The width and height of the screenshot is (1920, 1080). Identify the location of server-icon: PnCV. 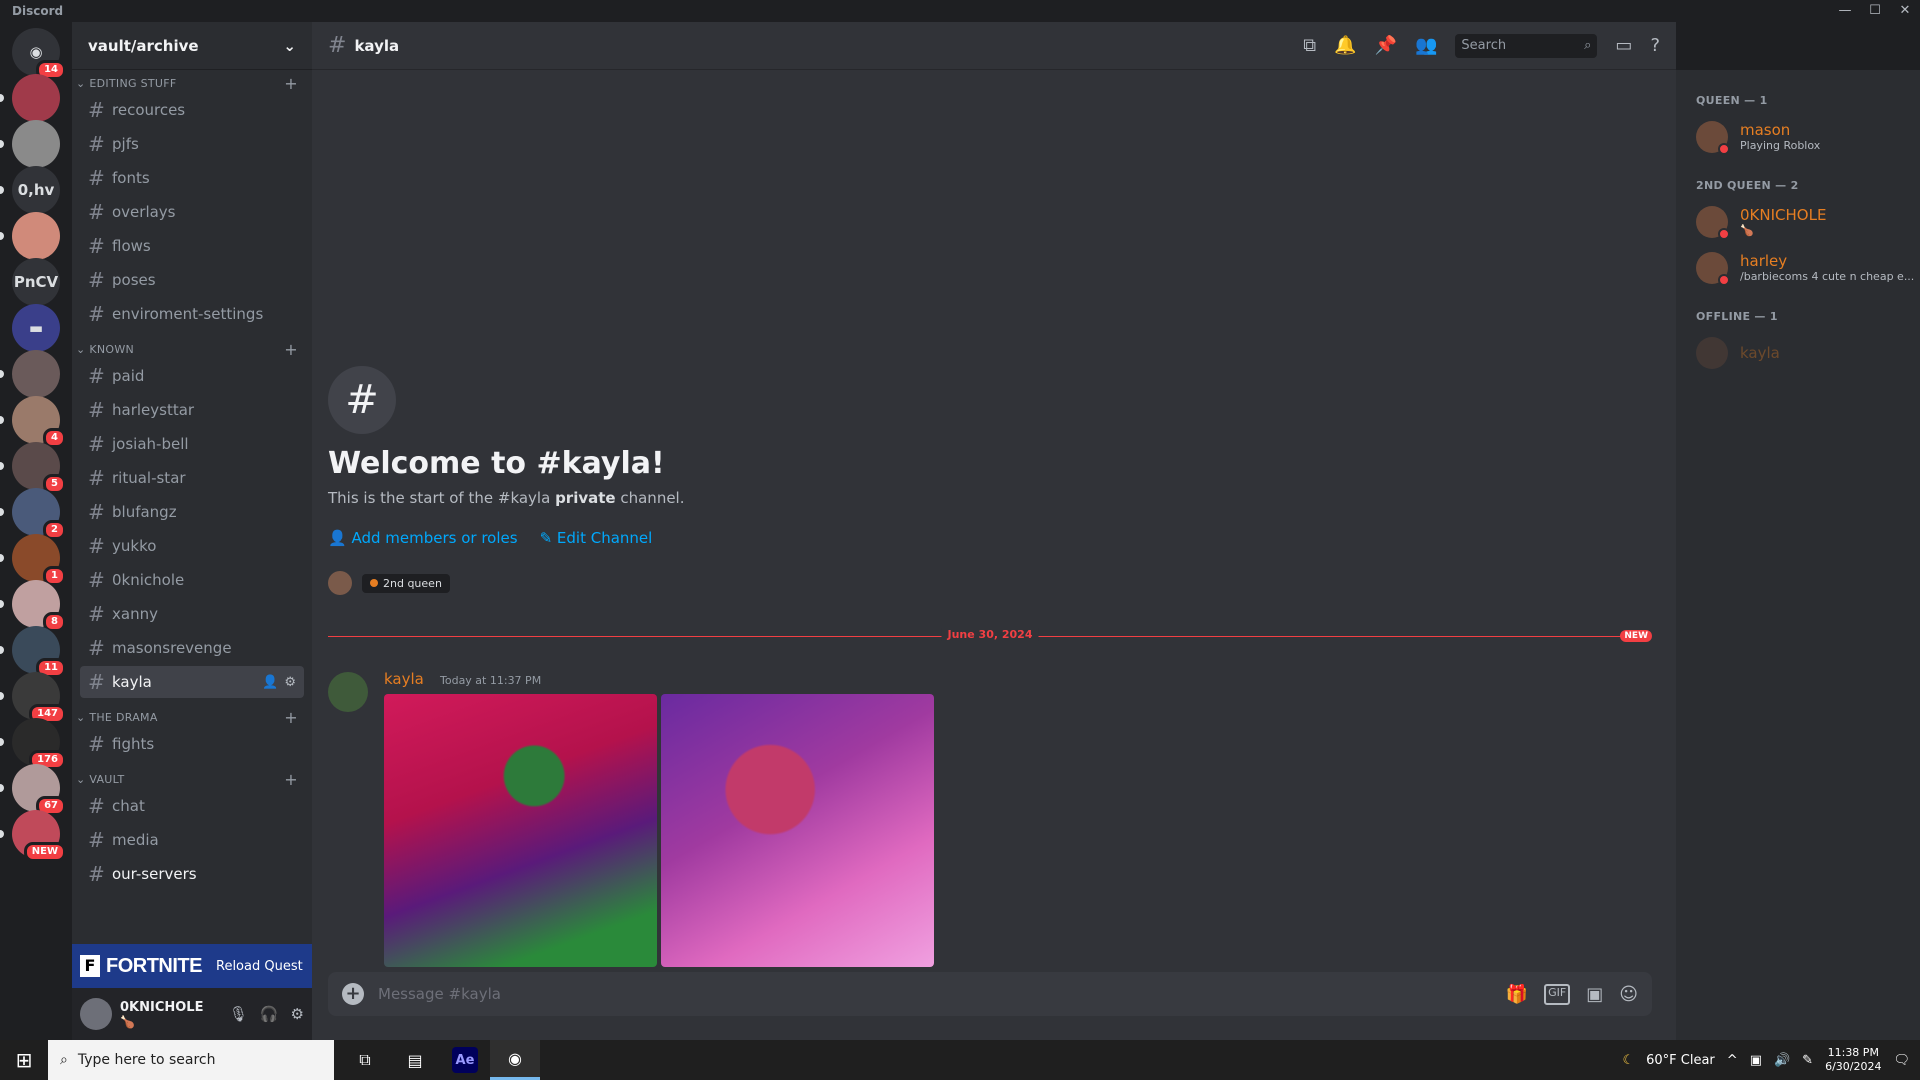
(36, 282).